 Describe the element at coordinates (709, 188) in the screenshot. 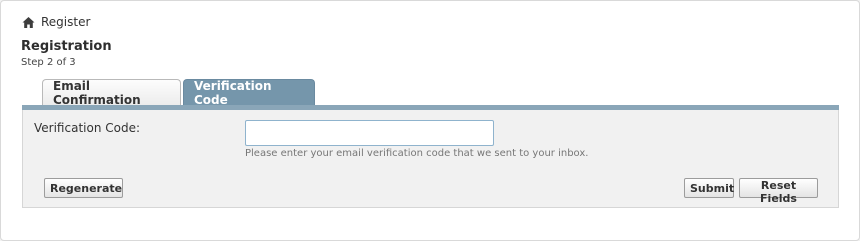

I see `submit-button: Submit` at that location.